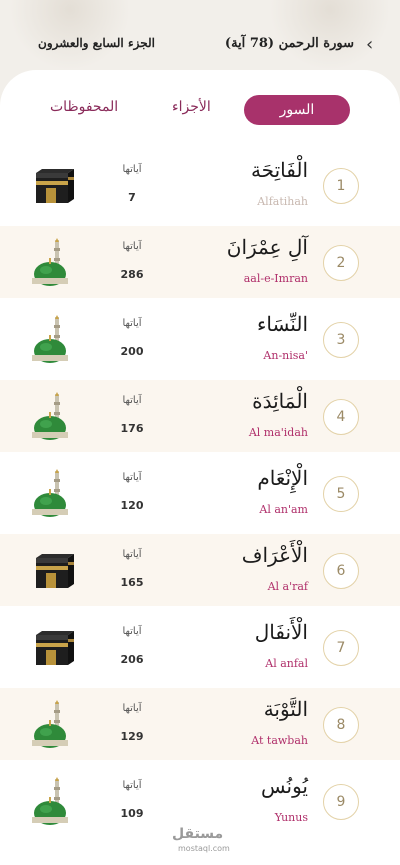 The width and height of the screenshot is (400, 865). I want to click on watermark-url: mostaql.com, so click(204, 848).